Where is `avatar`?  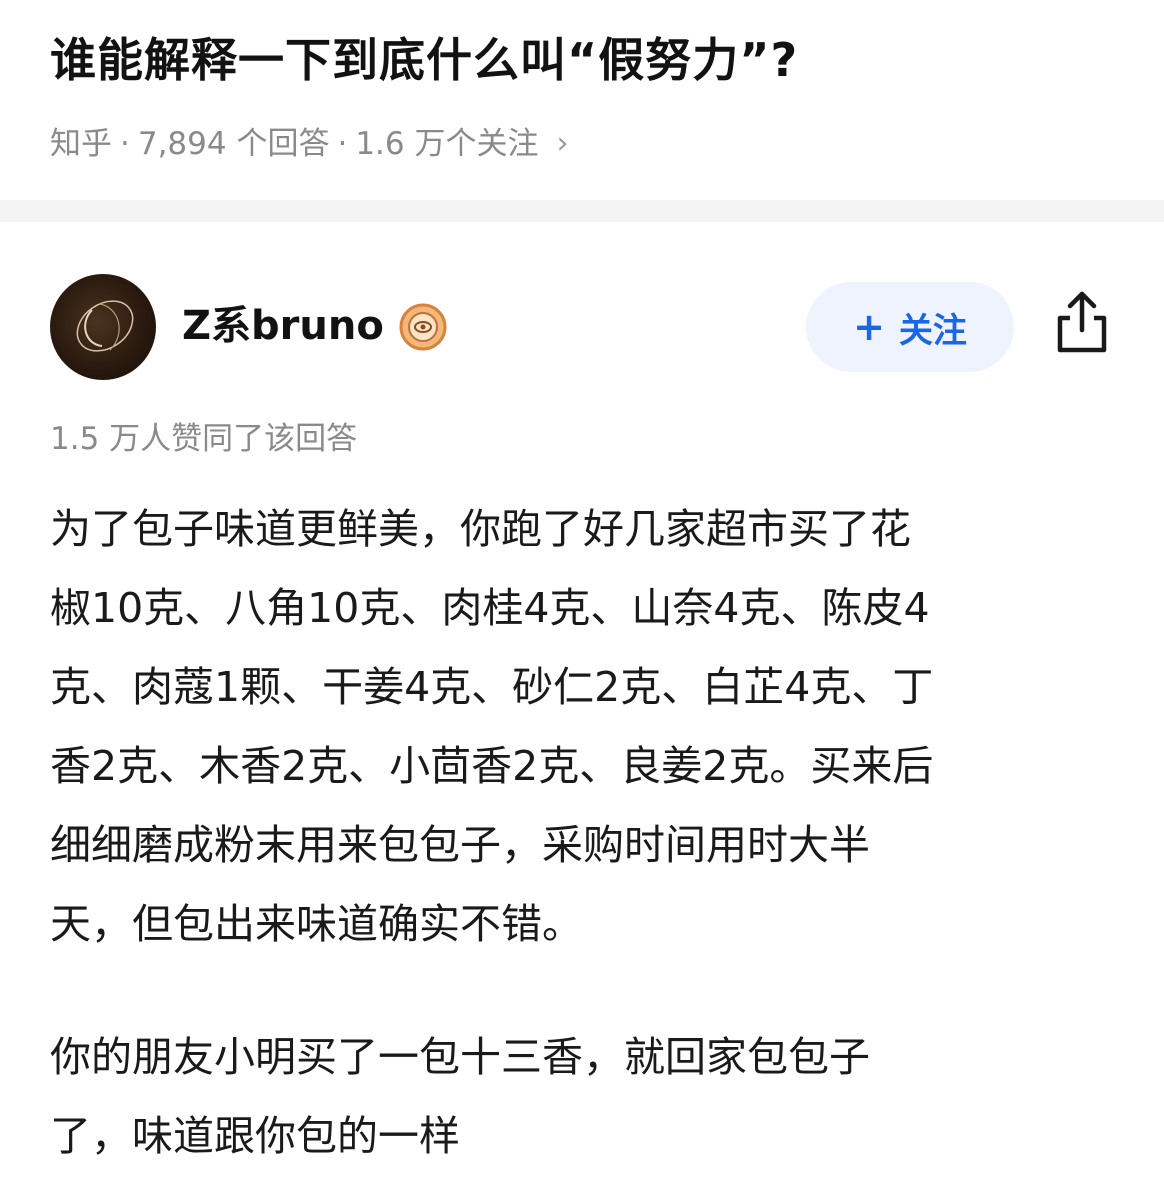
avatar is located at coordinates (103, 327).